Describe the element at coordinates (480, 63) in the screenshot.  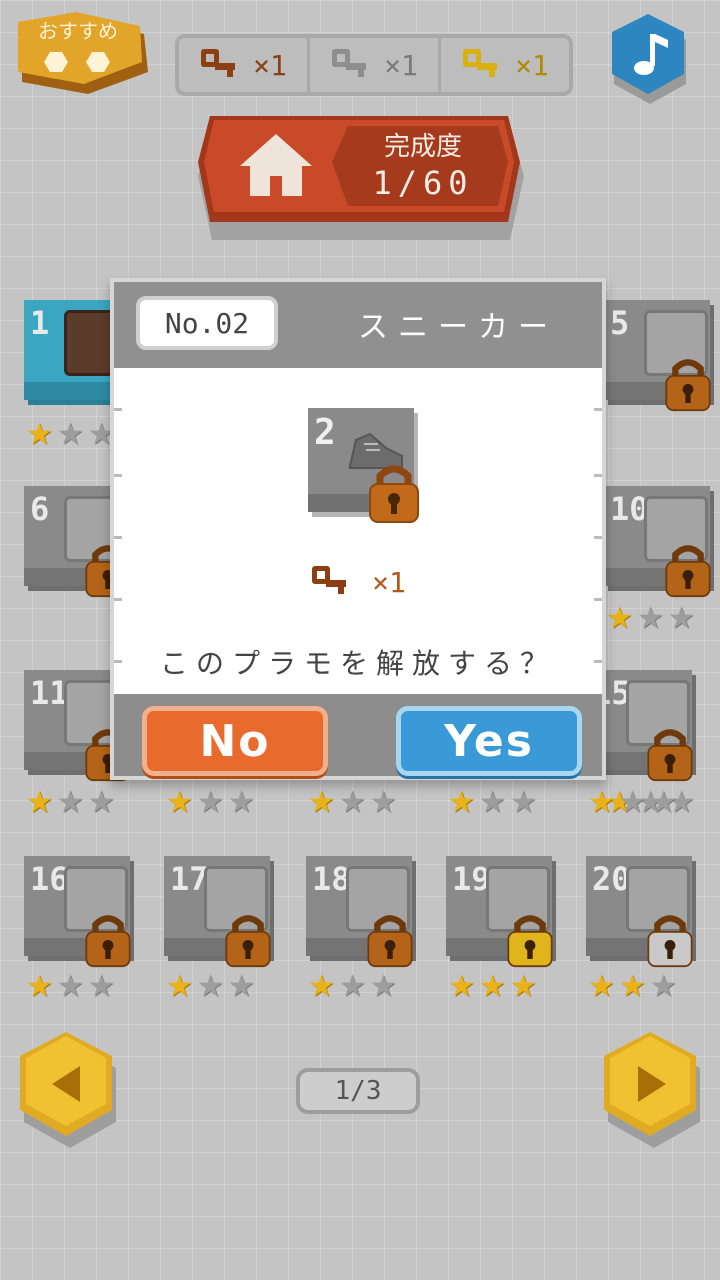
I see `gold-key-icon` at that location.